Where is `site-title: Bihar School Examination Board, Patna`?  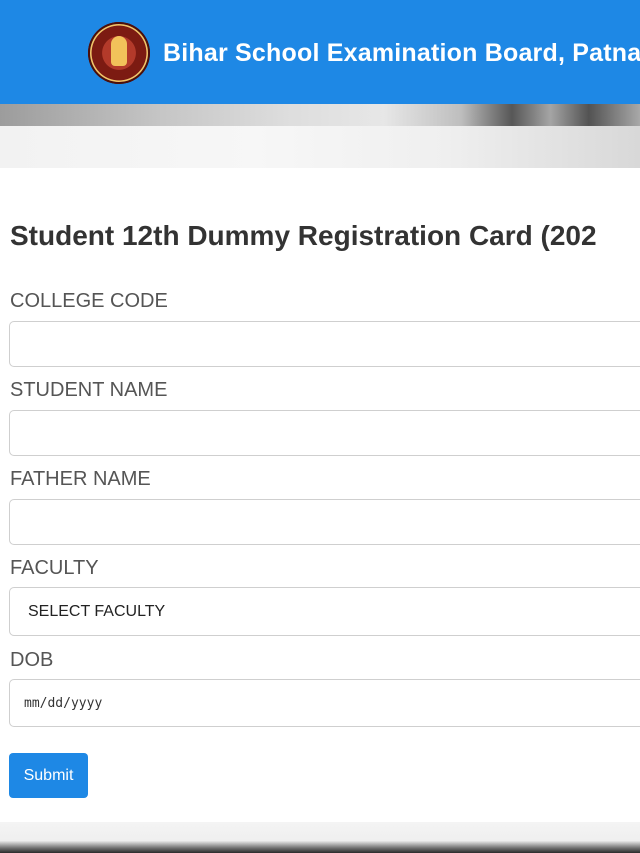 site-title: Bihar School Examination Board, Patna is located at coordinates (401, 53).